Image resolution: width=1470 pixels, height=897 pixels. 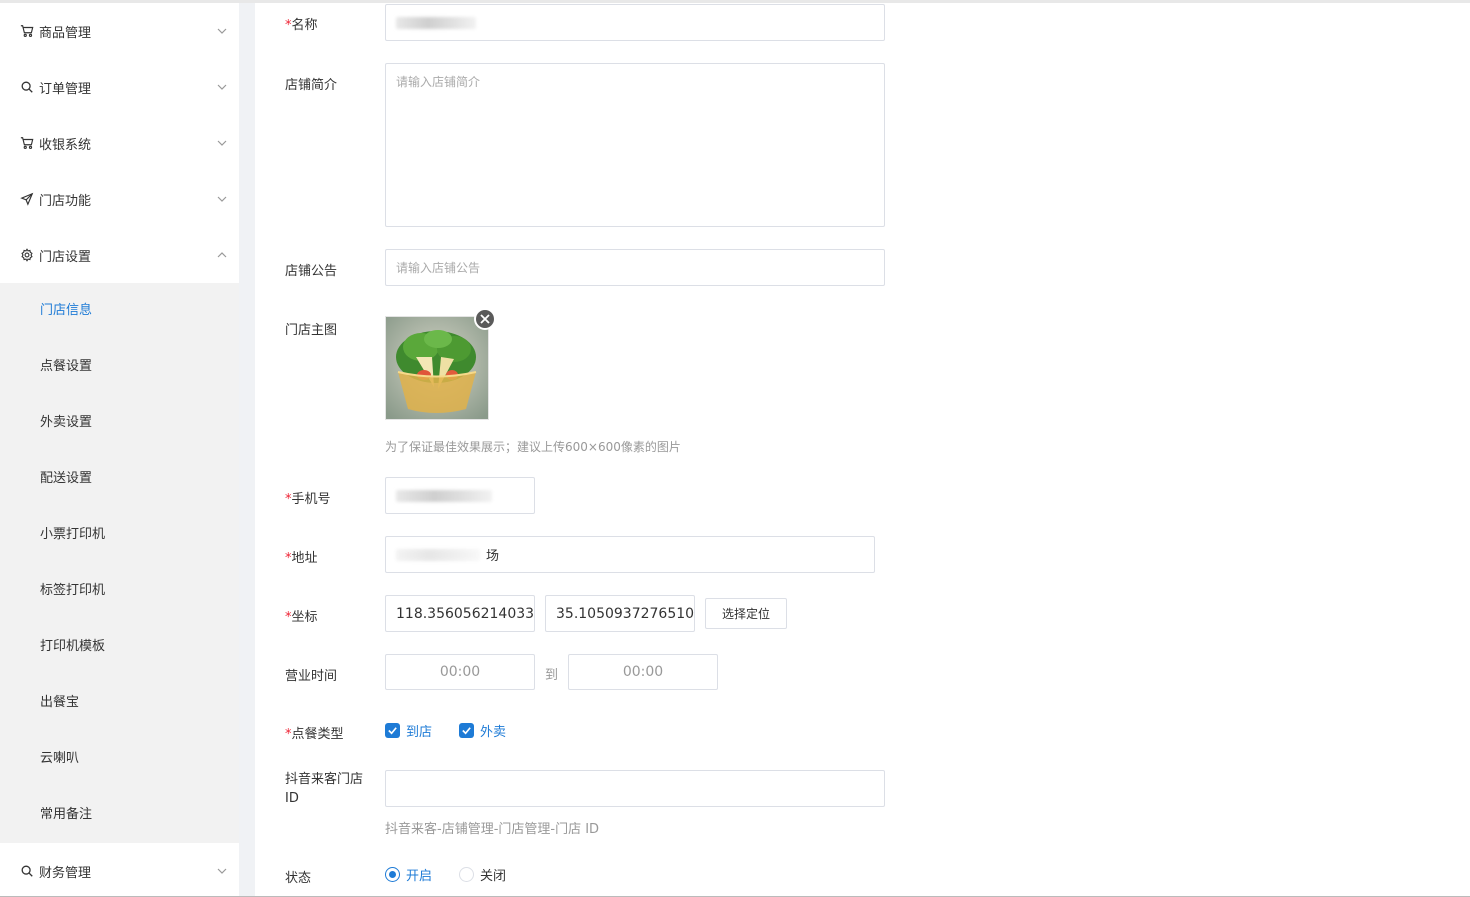 I want to click on main-image-label: 门店主图, so click(x=311, y=330).